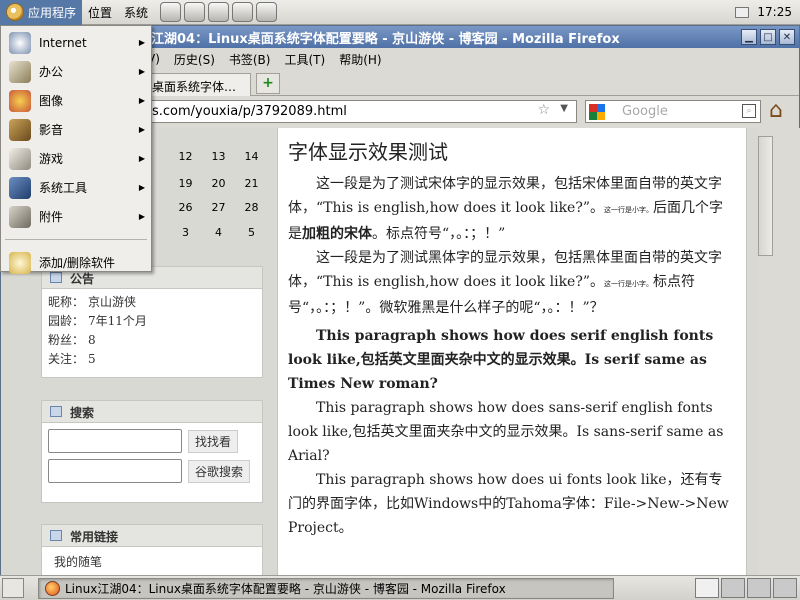  I want to click on calendar-day: 19, so click(185, 183).